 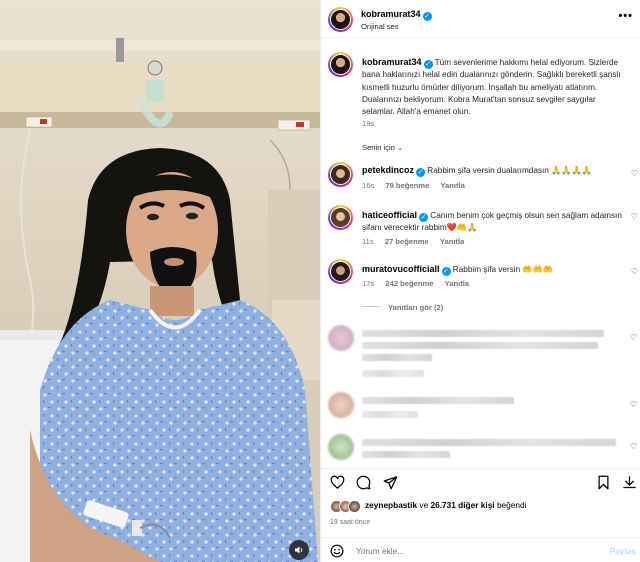 I want to click on mute-toggle-button, so click(x=299, y=550).